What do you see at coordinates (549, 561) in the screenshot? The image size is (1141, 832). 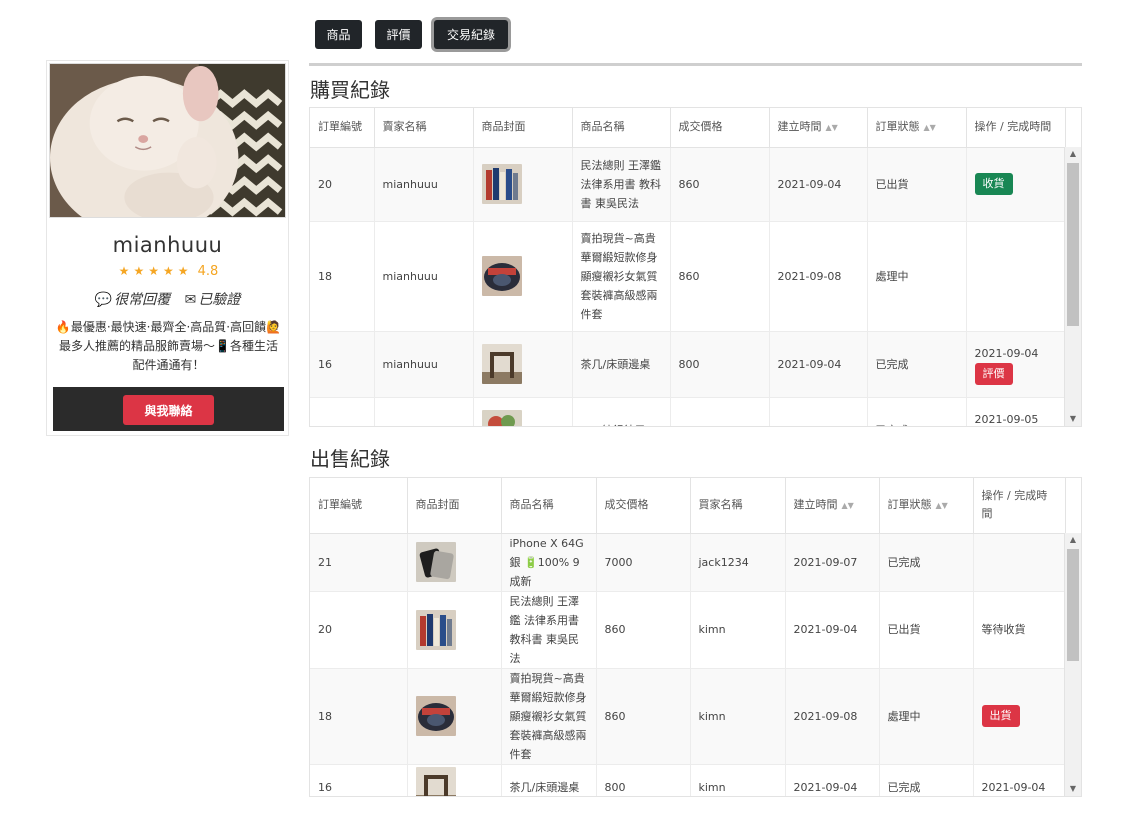 I see `product-name: iPhone X 64G 銀 🔋100% 9成新` at bounding box center [549, 561].